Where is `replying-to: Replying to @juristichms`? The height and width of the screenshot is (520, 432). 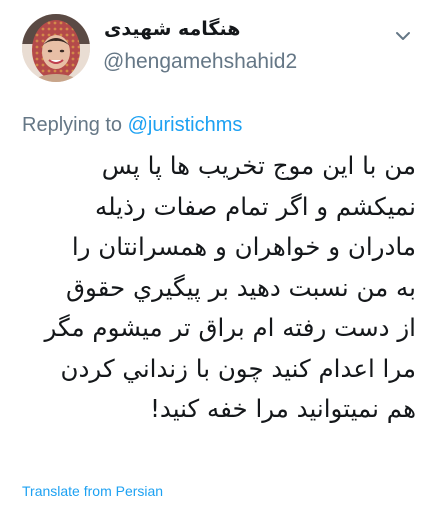
replying-to: Replying to @juristichms is located at coordinates (132, 125).